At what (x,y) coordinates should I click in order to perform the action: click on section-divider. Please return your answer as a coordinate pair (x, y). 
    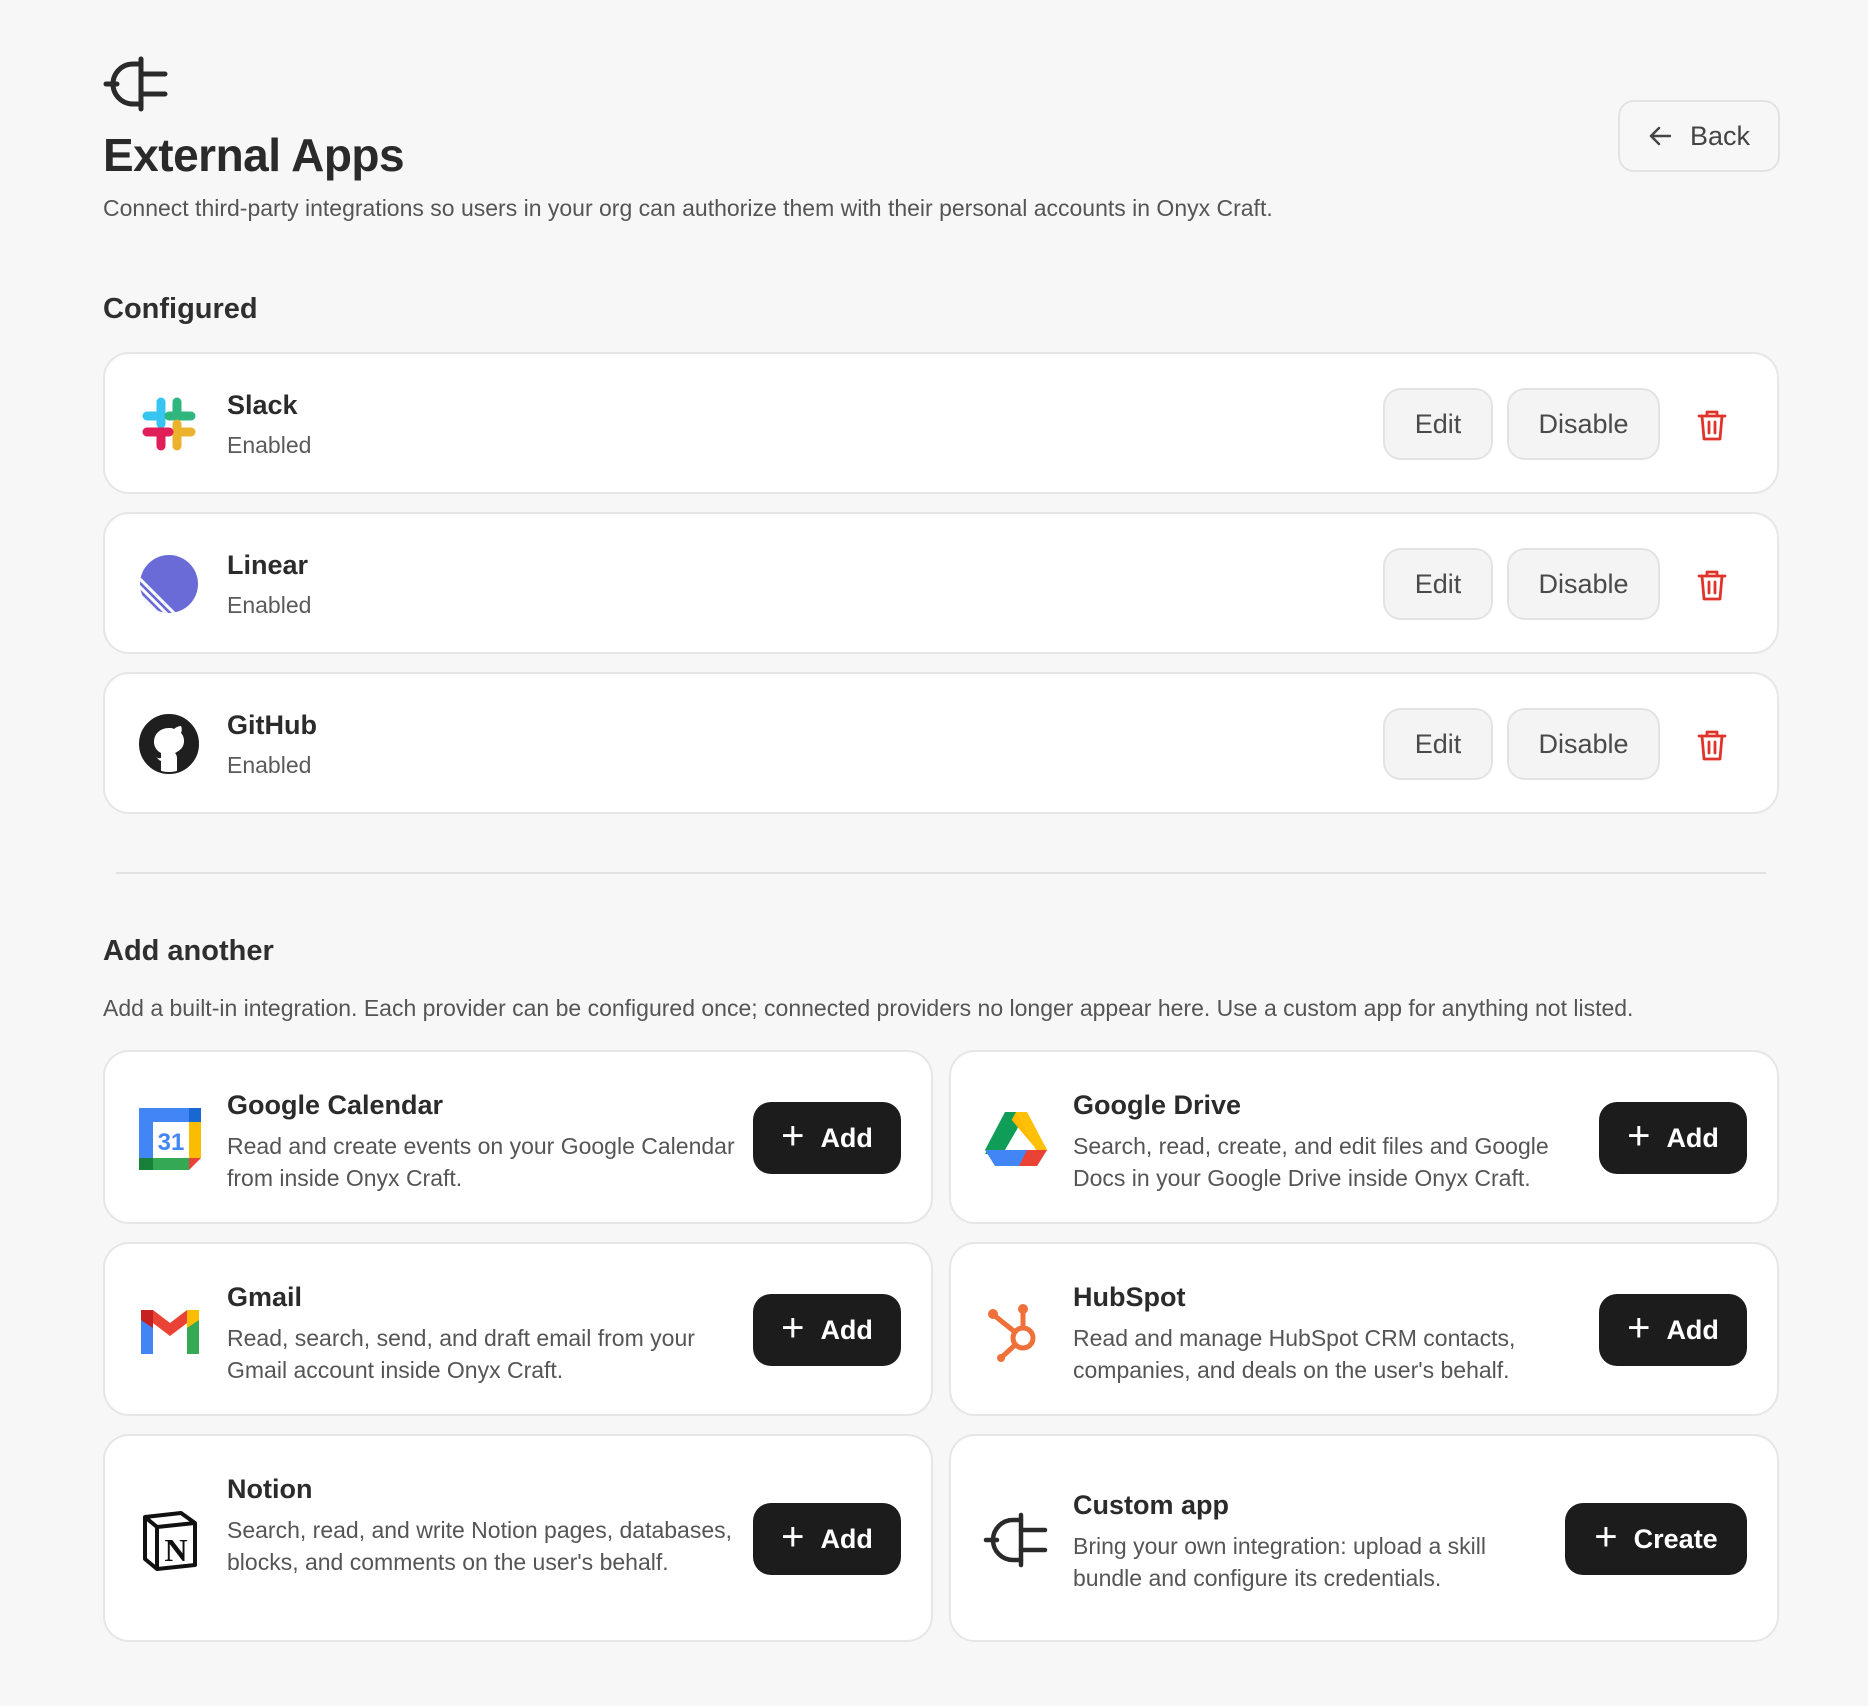
    Looking at the image, I should click on (941, 873).